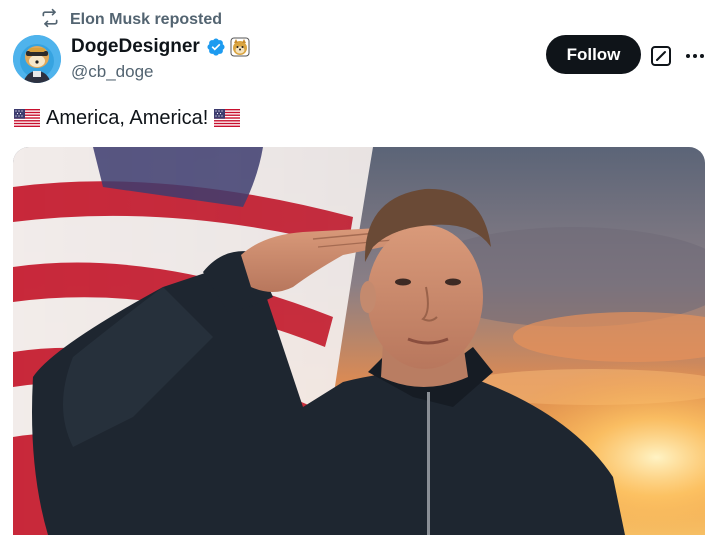  I want to click on handle: @cb_doge, so click(160, 72).